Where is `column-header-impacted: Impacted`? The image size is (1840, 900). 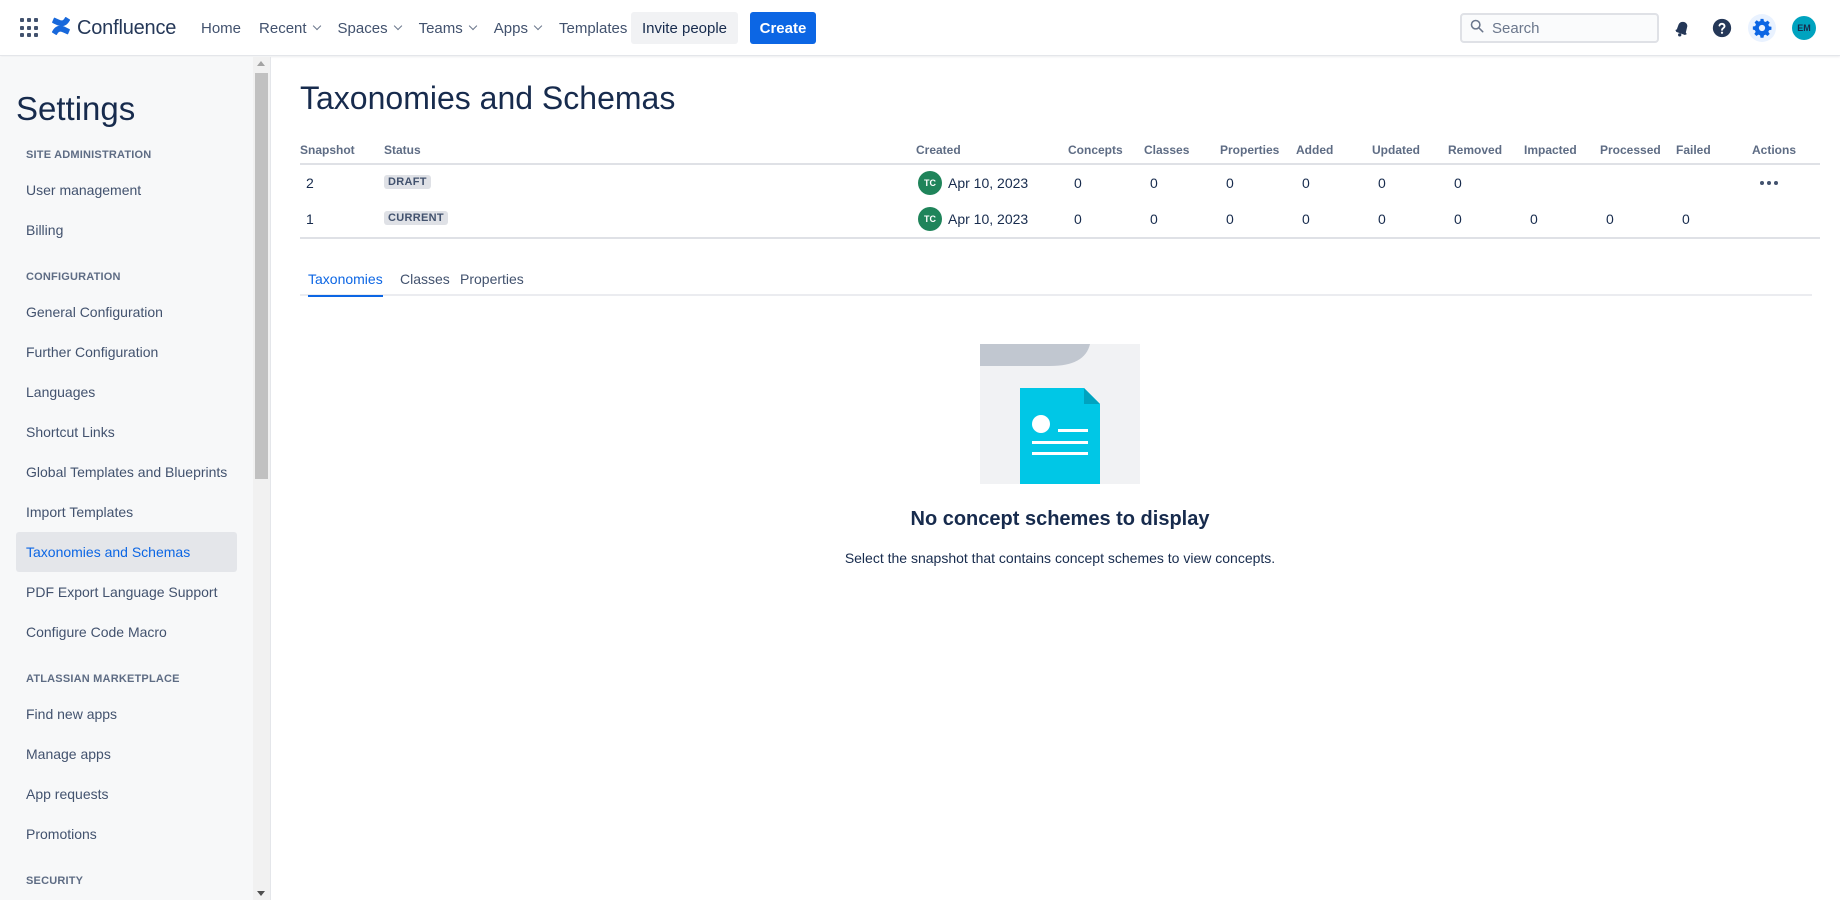 column-header-impacted: Impacted is located at coordinates (1550, 150).